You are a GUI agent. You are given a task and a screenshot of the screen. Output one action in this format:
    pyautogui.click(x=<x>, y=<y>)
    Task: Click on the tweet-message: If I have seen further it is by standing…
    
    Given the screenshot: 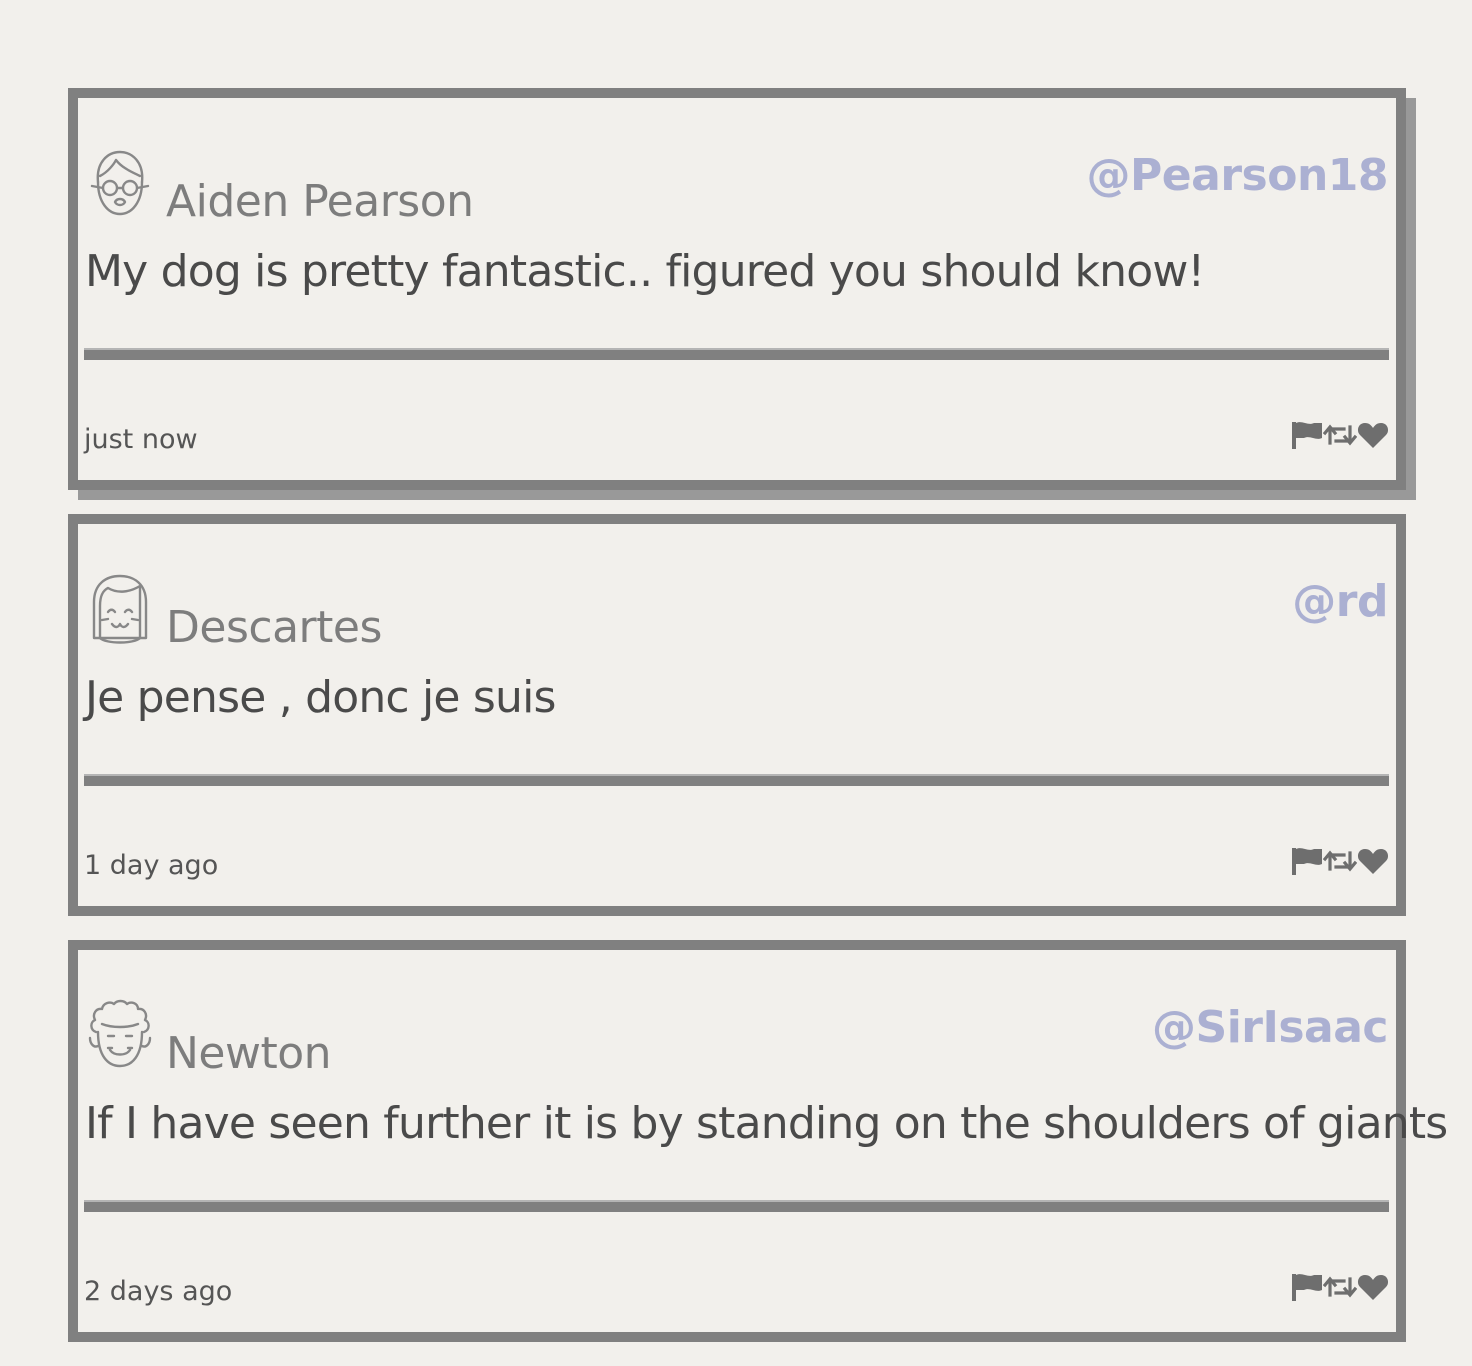 What is the action you would take?
    pyautogui.click(x=766, y=1123)
    